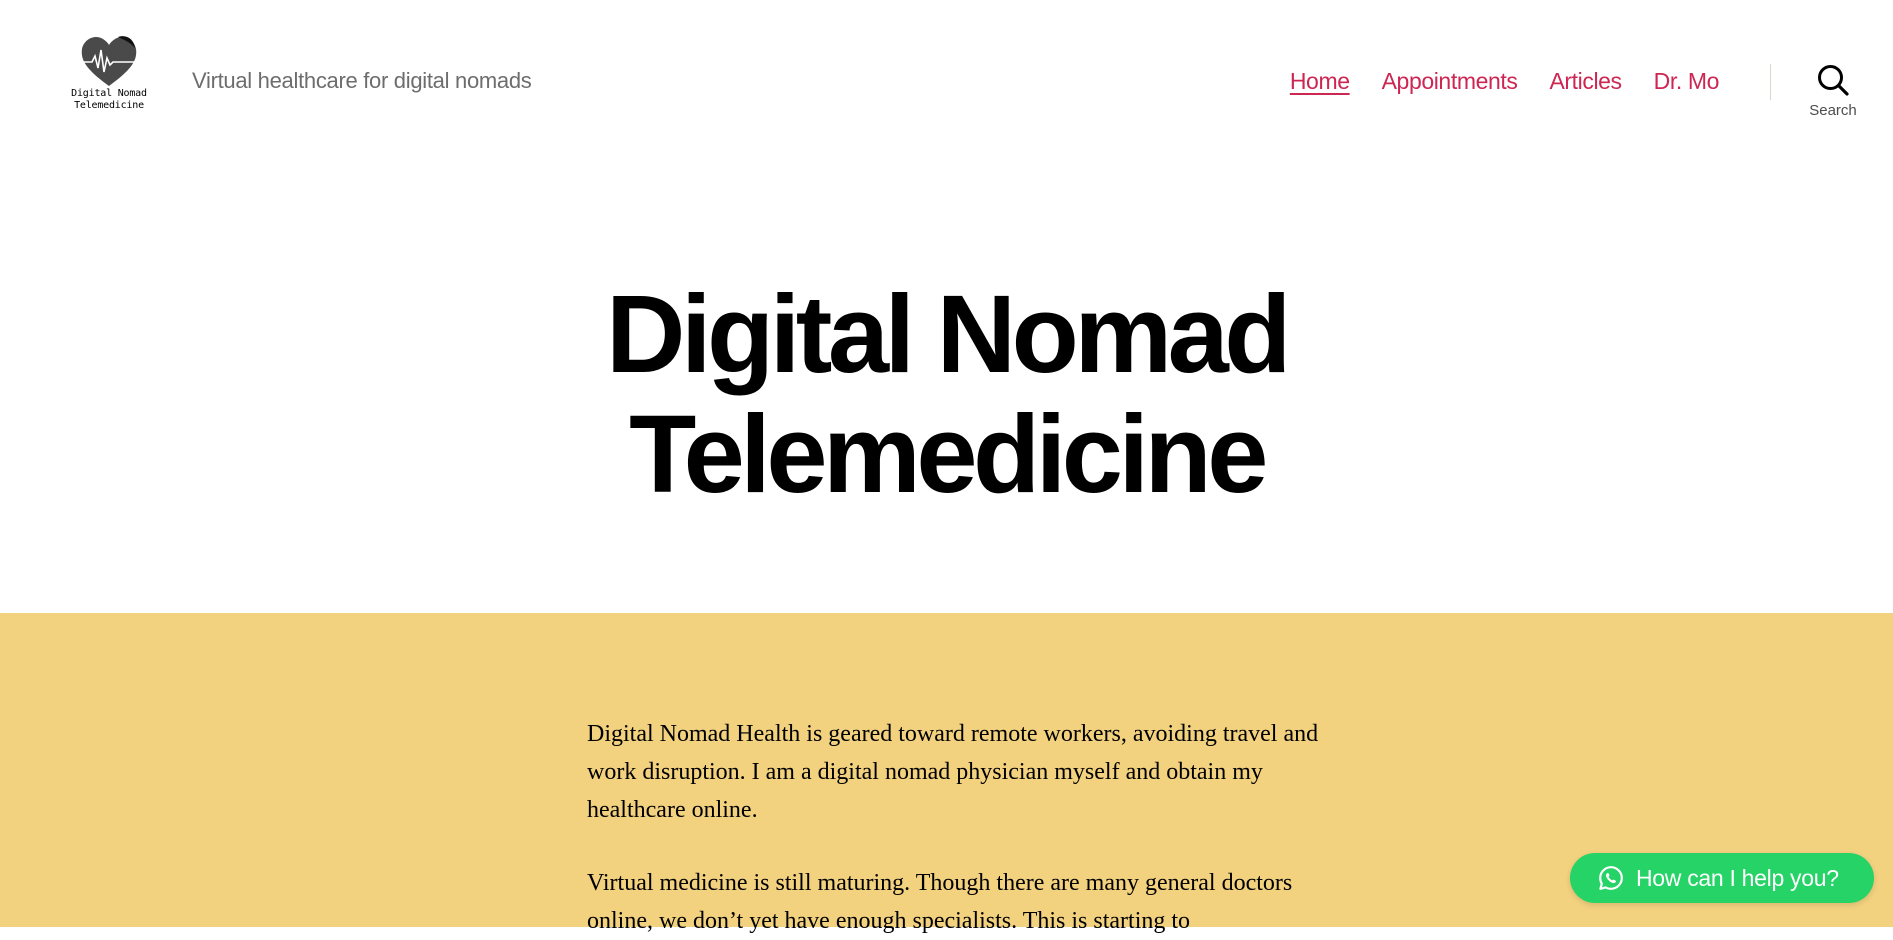 The image size is (1893, 940). I want to click on whatsapp-icon, so click(1611, 878).